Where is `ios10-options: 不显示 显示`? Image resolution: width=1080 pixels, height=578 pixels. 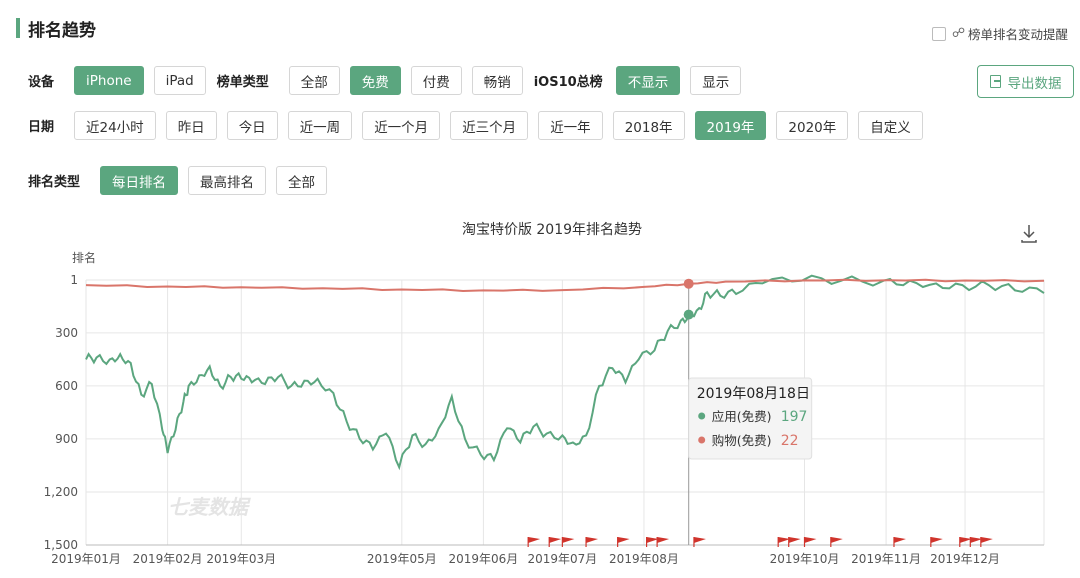 ios10-options: 不显示 显示 is located at coordinates (678, 80).